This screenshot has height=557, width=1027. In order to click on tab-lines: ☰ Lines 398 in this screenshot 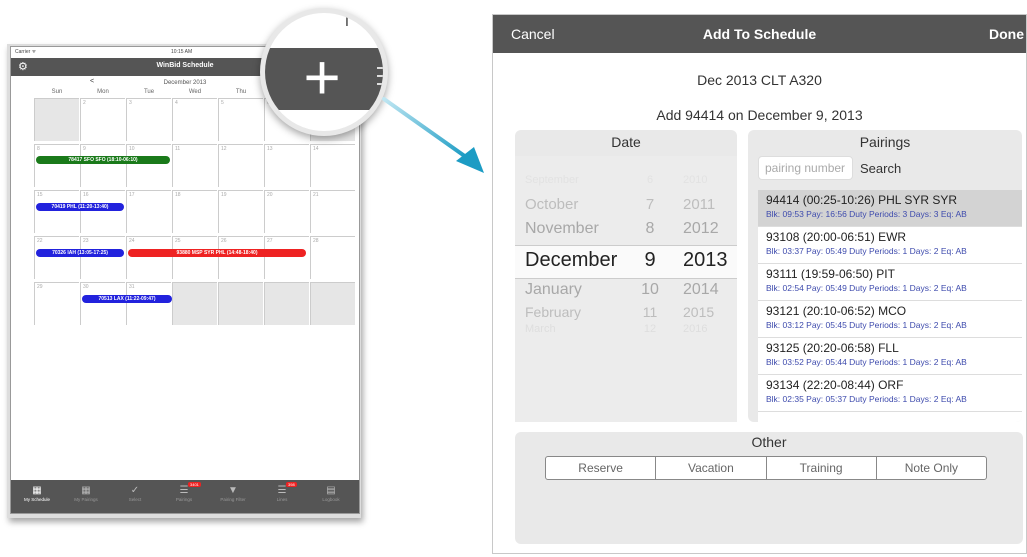, I will do `click(282, 492)`.